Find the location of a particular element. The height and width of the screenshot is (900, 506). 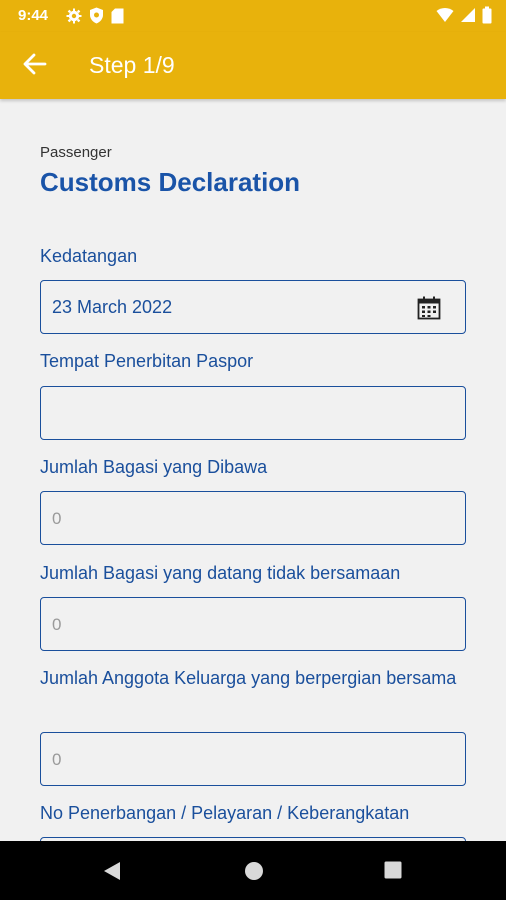

arrival-date-label: Kedatangan is located at coordinates (89, 256).